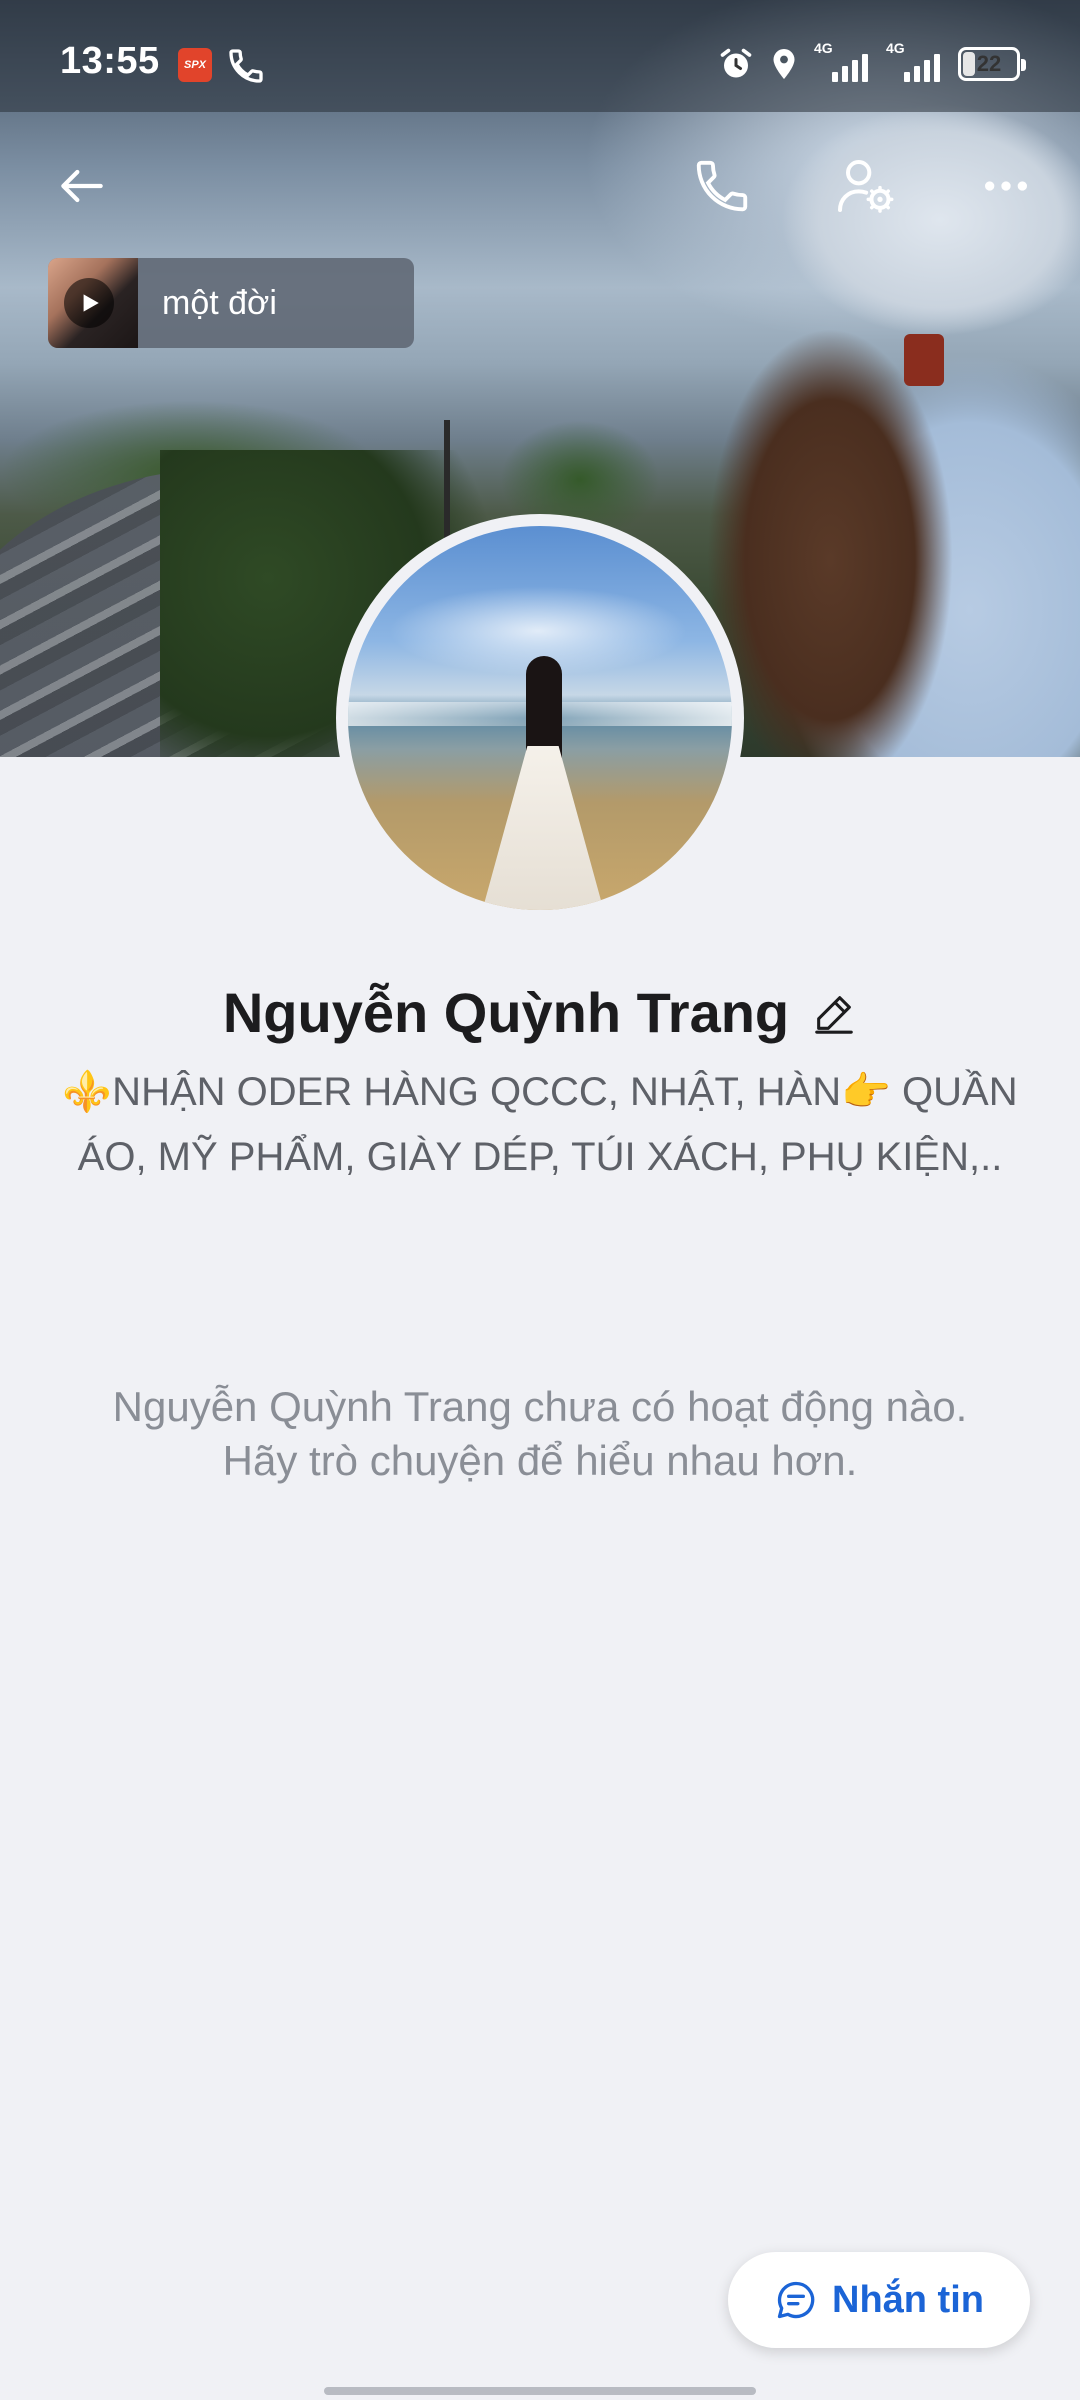 The image size is (1080, 2400). I want to click on avatar, so click(540, 718).